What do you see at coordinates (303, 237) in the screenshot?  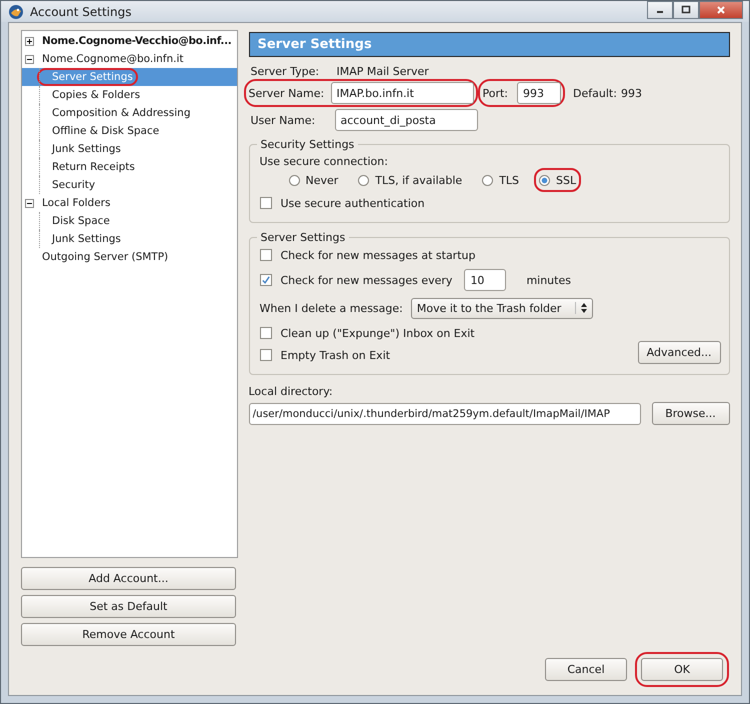 I see `group-title: Server Settings` at bounding box center [303, 237].